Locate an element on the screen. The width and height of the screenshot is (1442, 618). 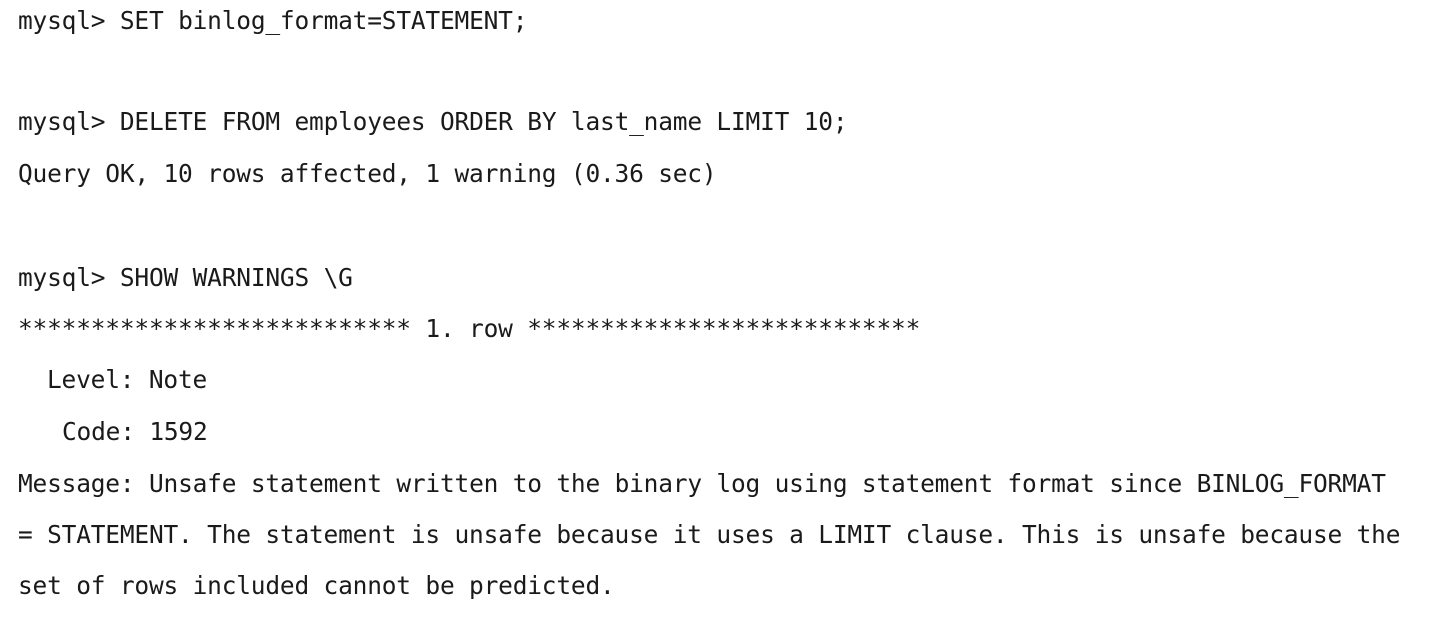
warning-code-line: Code: 1592 is located at coordinates (113, 432).